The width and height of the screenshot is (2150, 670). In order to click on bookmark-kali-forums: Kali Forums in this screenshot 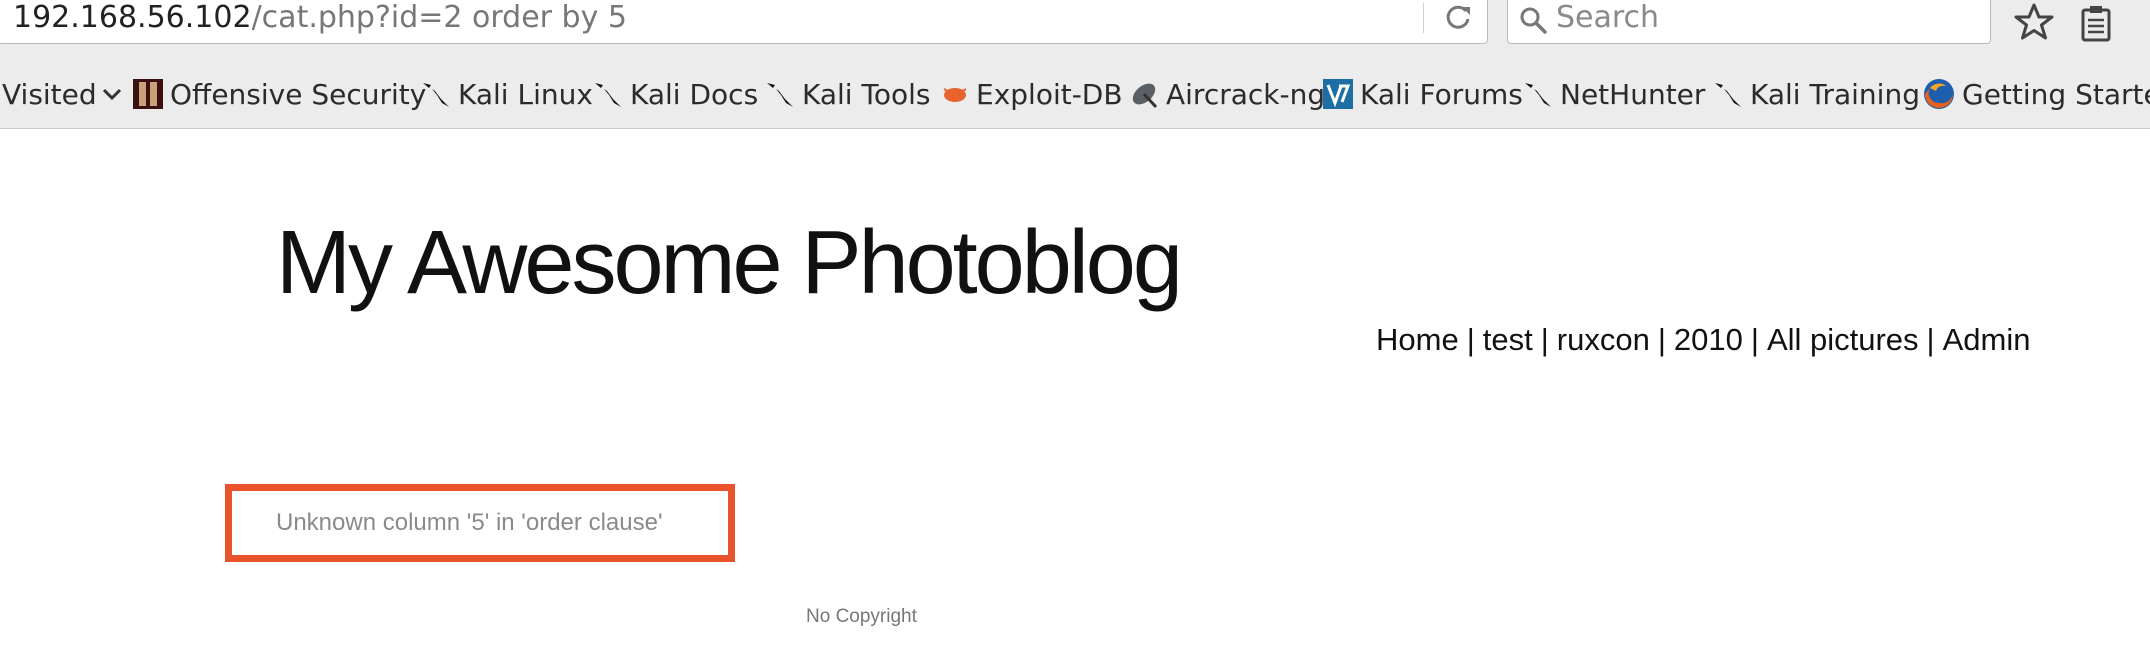, I will do `click(1422, 94)`.